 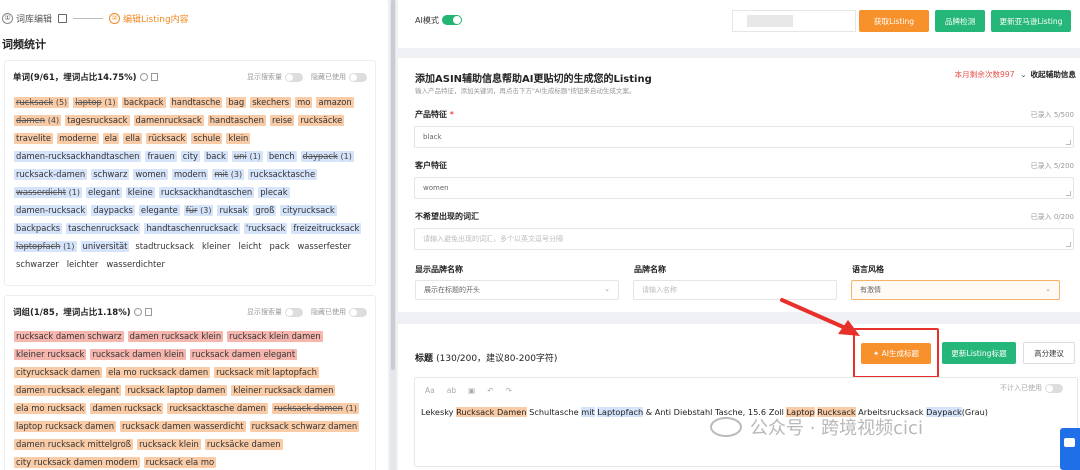 What do you see at coordinates (236, 120) in the screenshot?
I see `keyword-tag: handtaschen` at bounding box center [236, 120].